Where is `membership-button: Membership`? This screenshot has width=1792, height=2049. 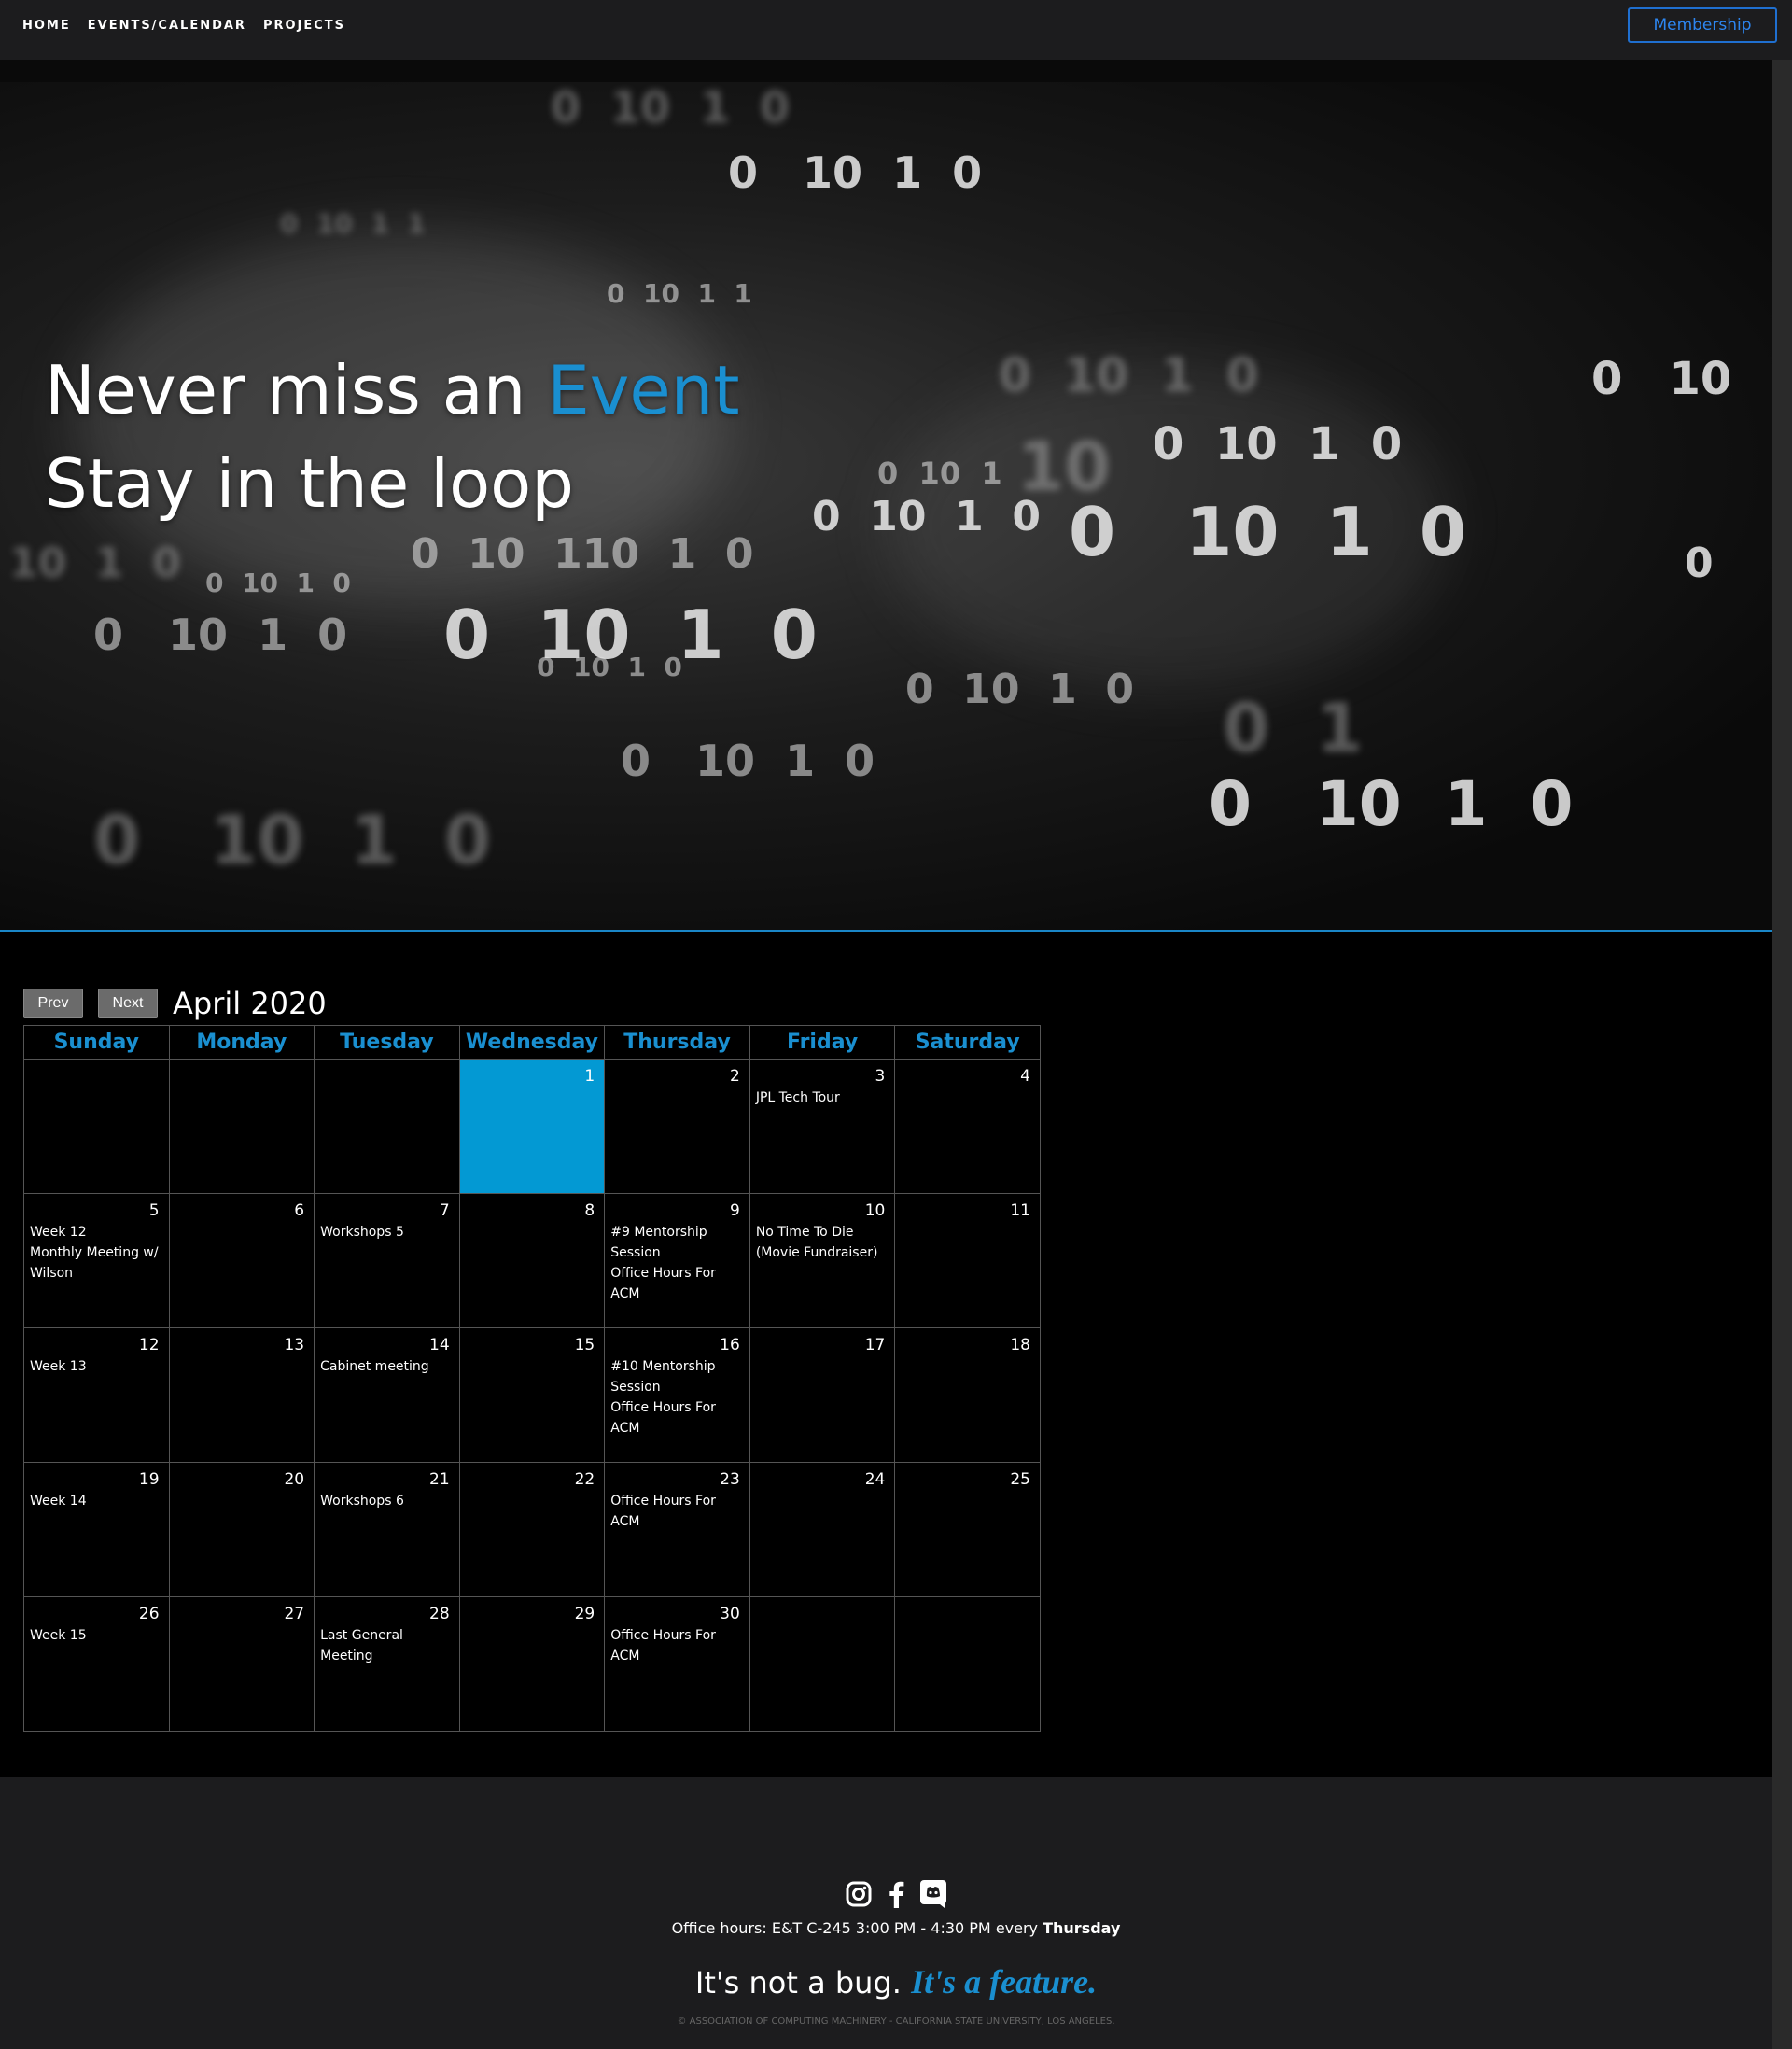 membership-button: Membership is located at coordinates (1702, 25).